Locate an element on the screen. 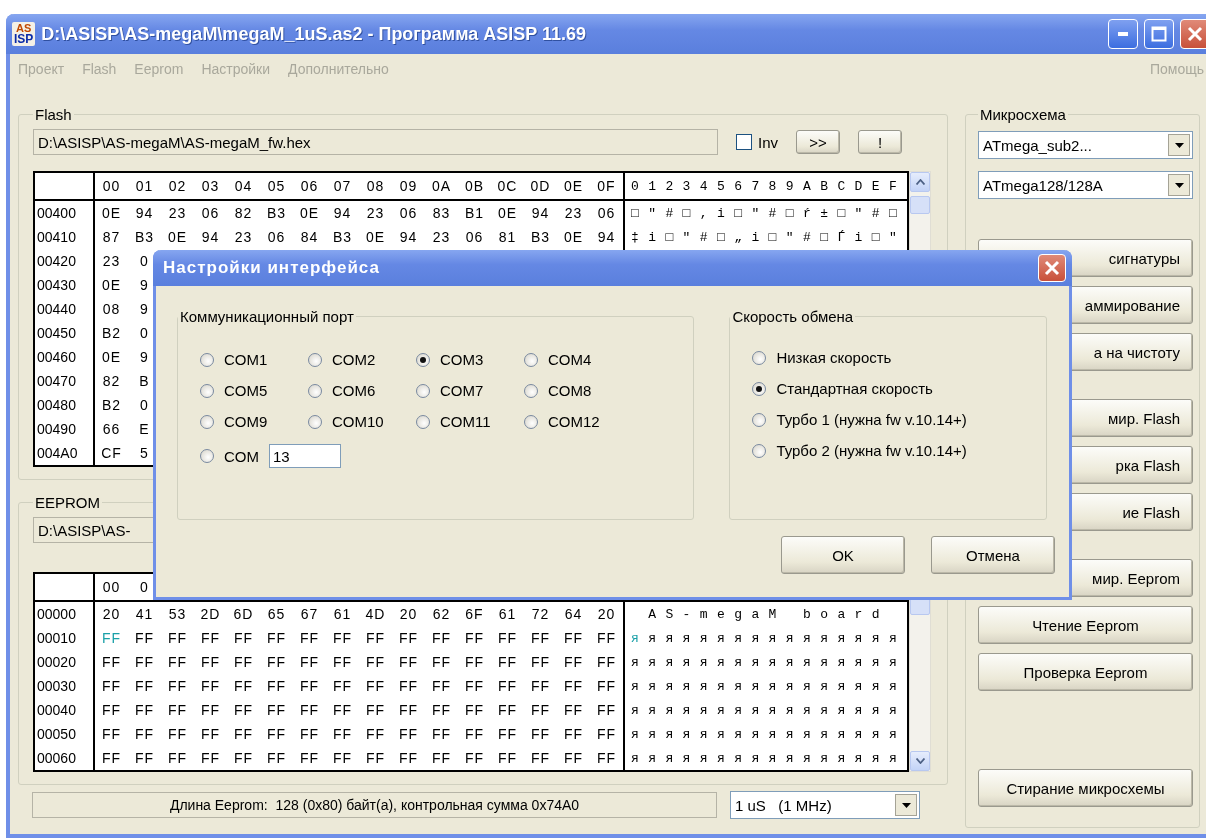 This screenshot has height=838, width=1206. scroll-thumb is located at coordinates (920, 205).